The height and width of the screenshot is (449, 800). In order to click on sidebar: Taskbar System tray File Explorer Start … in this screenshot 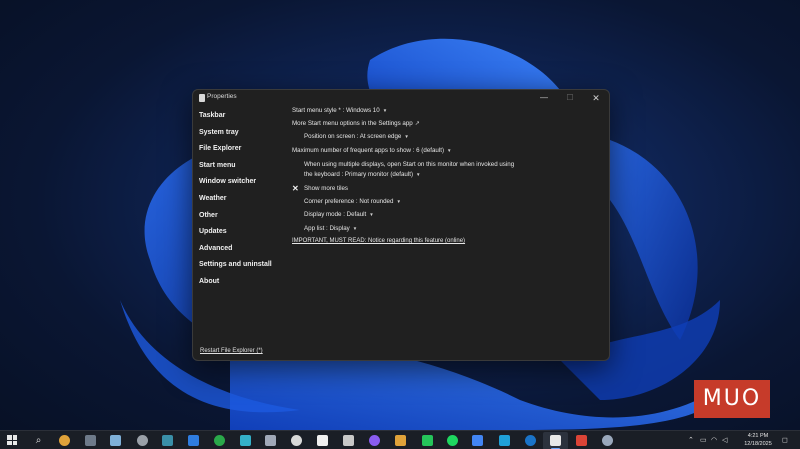, I will do `click(239, 199)`.